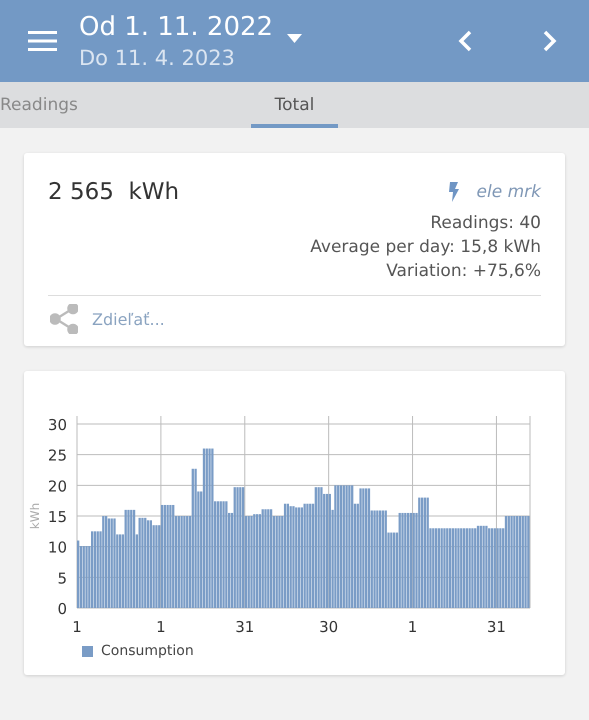 The width and height of the screenshot is (589, 720). What do you see at coordinates (87, 651) in the screenshot?
I see `legend-swatch` at bounding box center [87, 651].